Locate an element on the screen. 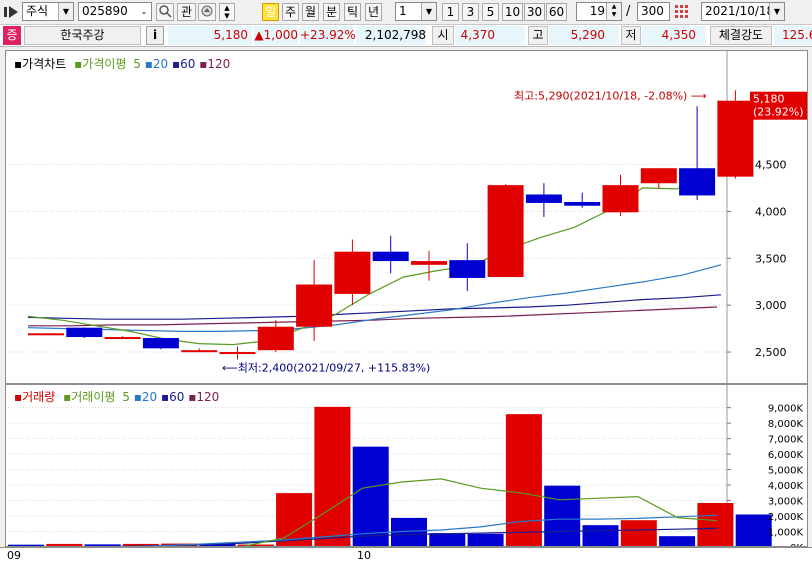  ma120-line is located at coordinates (373, 316).